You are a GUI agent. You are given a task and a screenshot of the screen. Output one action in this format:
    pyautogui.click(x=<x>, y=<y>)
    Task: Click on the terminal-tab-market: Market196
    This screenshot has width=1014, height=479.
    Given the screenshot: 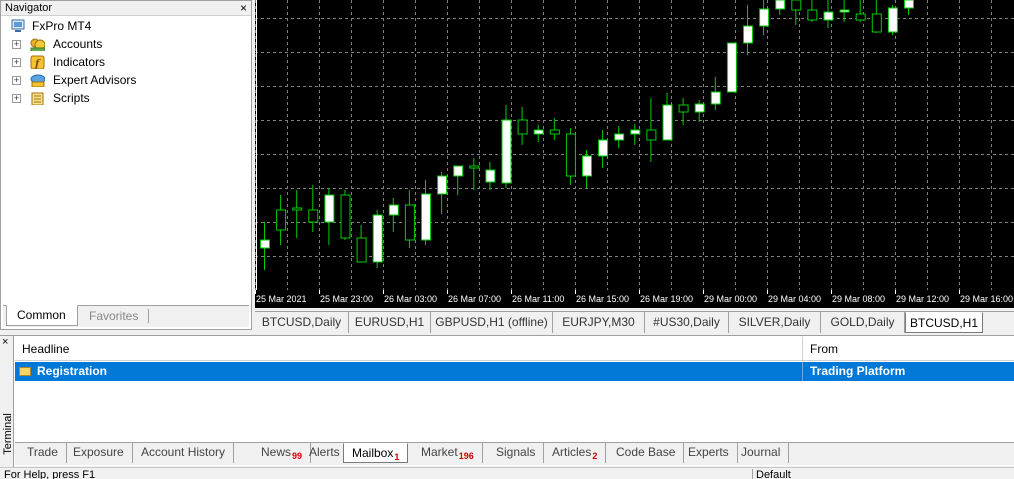 What is the action you would take?
    pyautogui.click(x=448, y=453)
    